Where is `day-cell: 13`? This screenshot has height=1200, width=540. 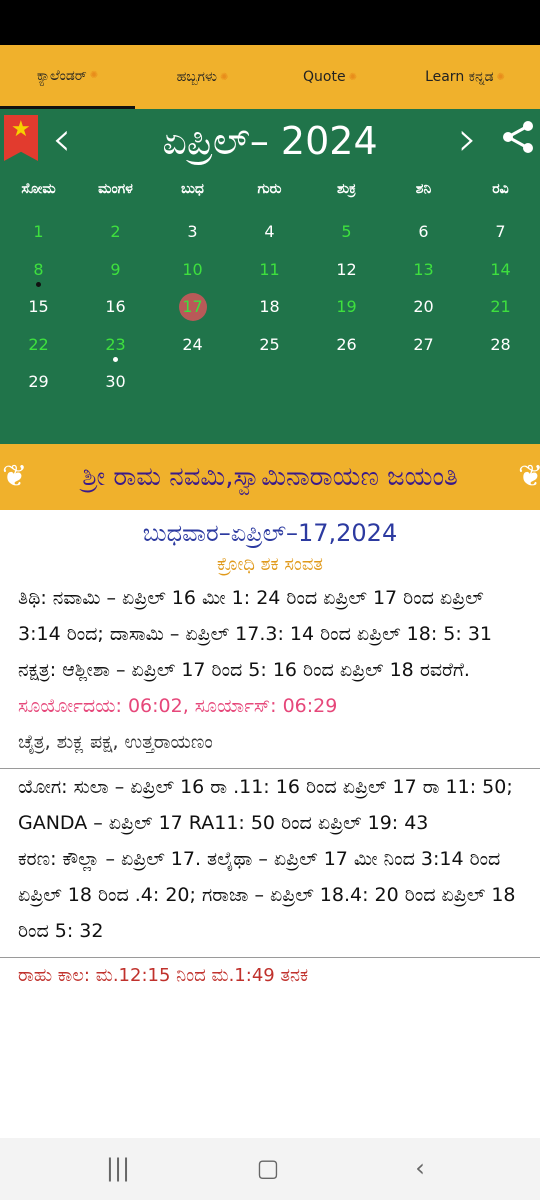 day-cell: 13 is located at coordinates (423, 270).